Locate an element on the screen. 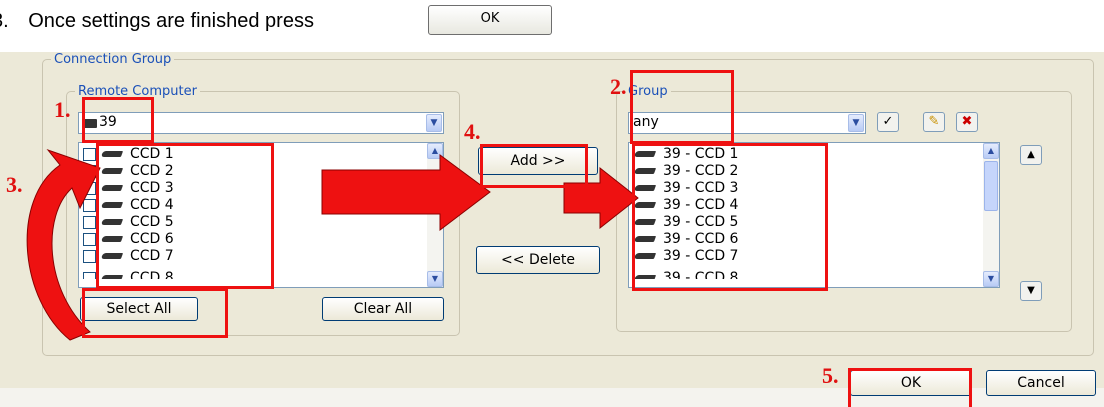  arrow-right is located at coordinates (406, 193).